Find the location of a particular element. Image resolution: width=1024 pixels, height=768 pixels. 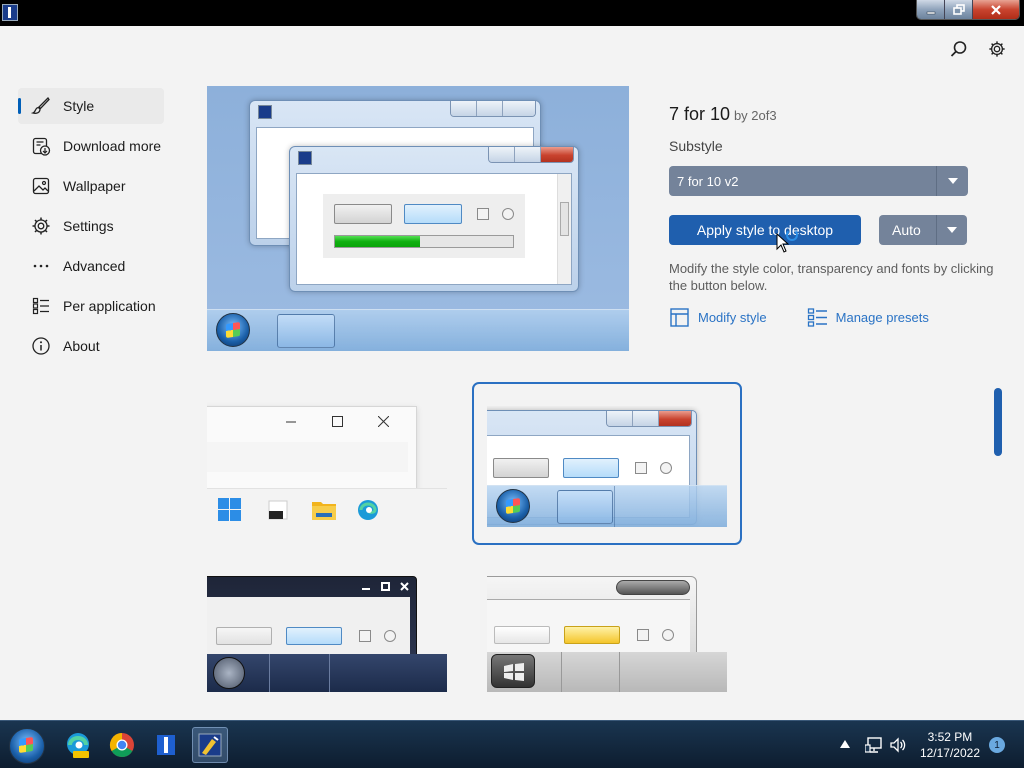

preview-front-window is located at coordinates (434, 219).